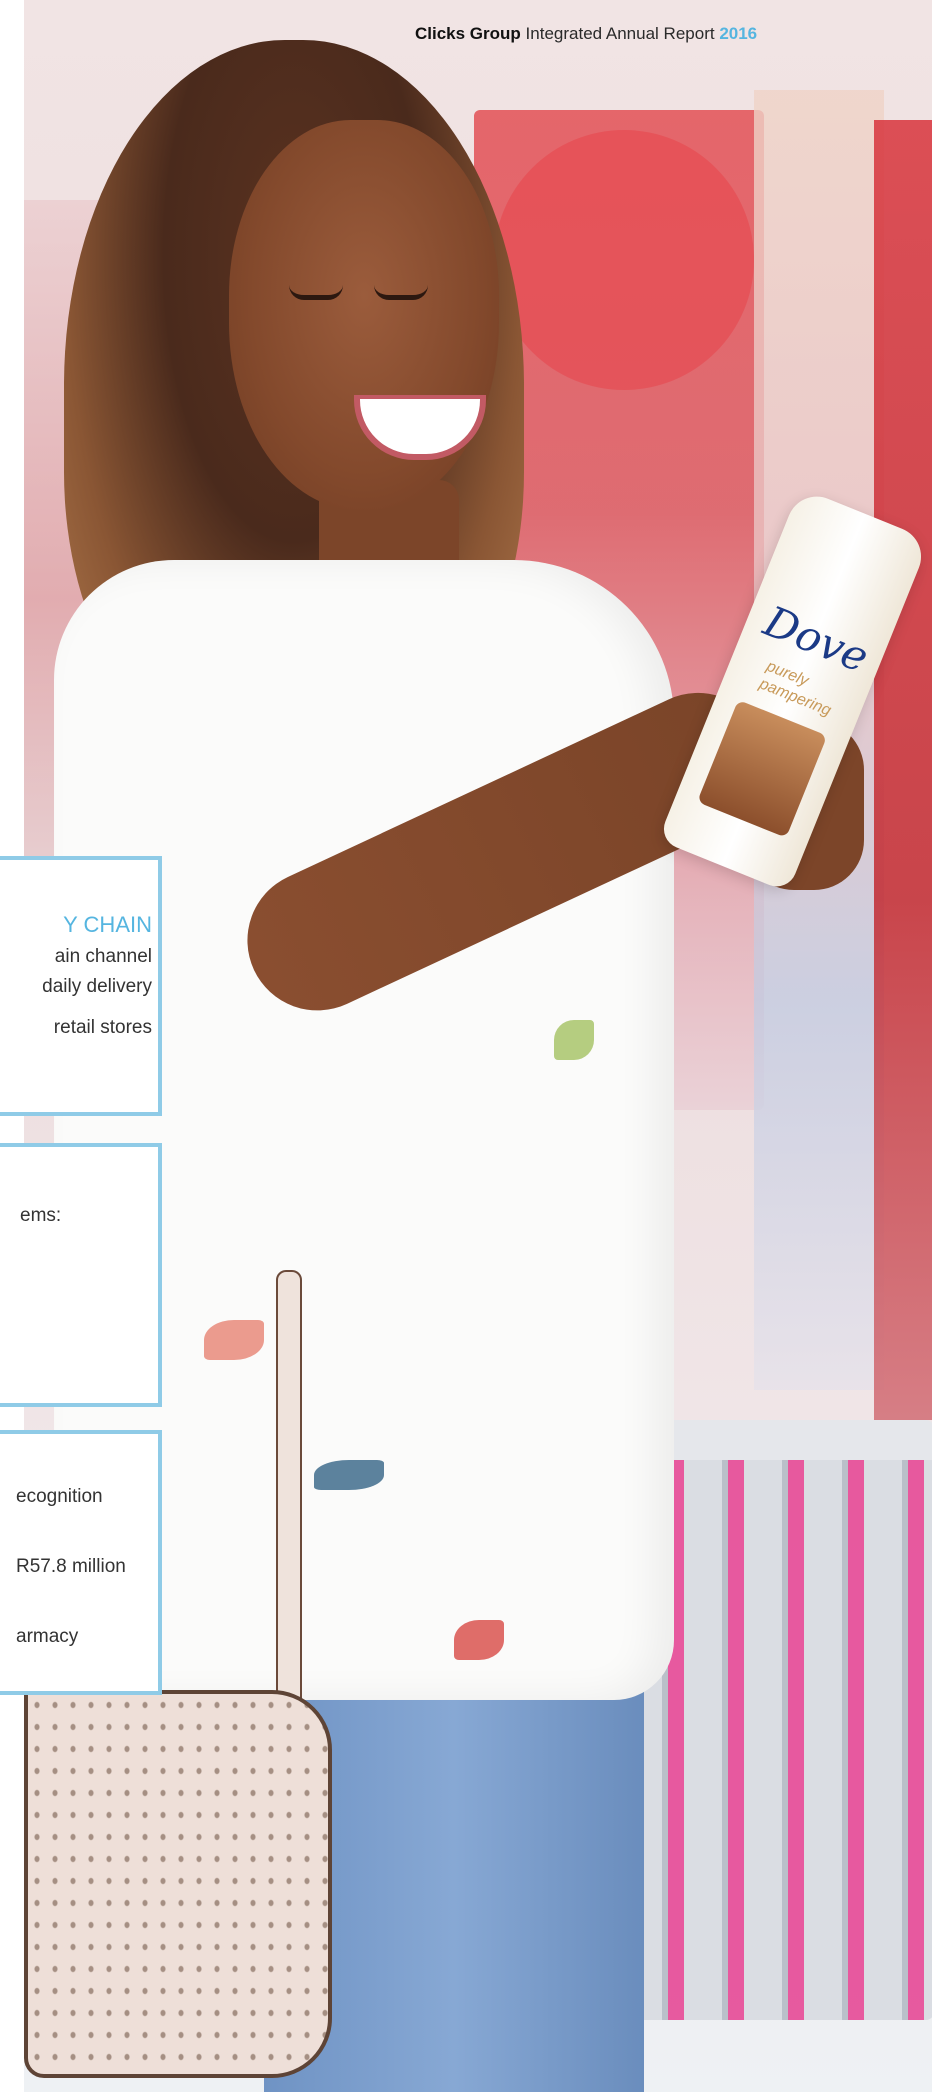 This screenshot has width=940, height=2092. What do you see at coordinates (738, 33) in the screenshot?
I see `header-year: 2016` at bounding box center [738, 33].